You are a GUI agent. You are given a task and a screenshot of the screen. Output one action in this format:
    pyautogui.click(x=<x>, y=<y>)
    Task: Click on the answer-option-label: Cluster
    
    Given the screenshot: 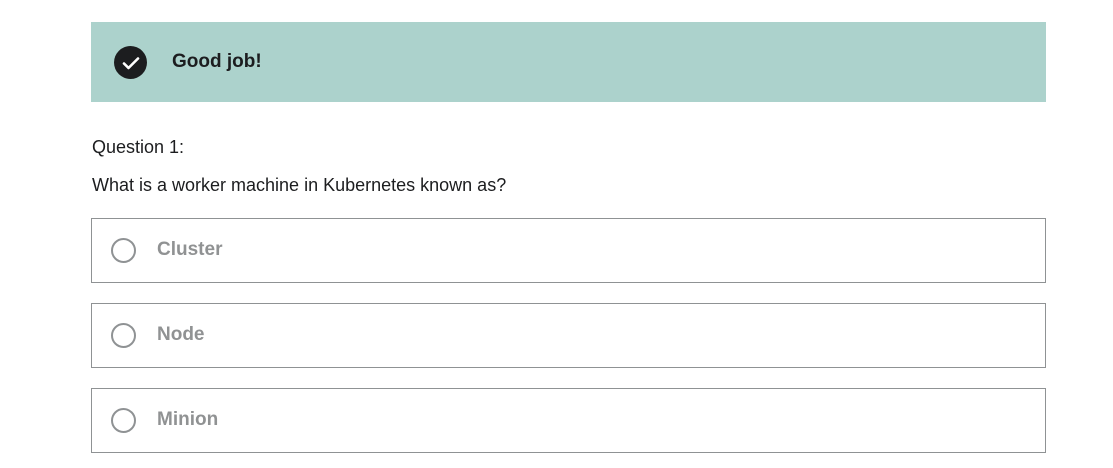 What is the action you would take?
    pyautogui.click(x=190, y=249)
    